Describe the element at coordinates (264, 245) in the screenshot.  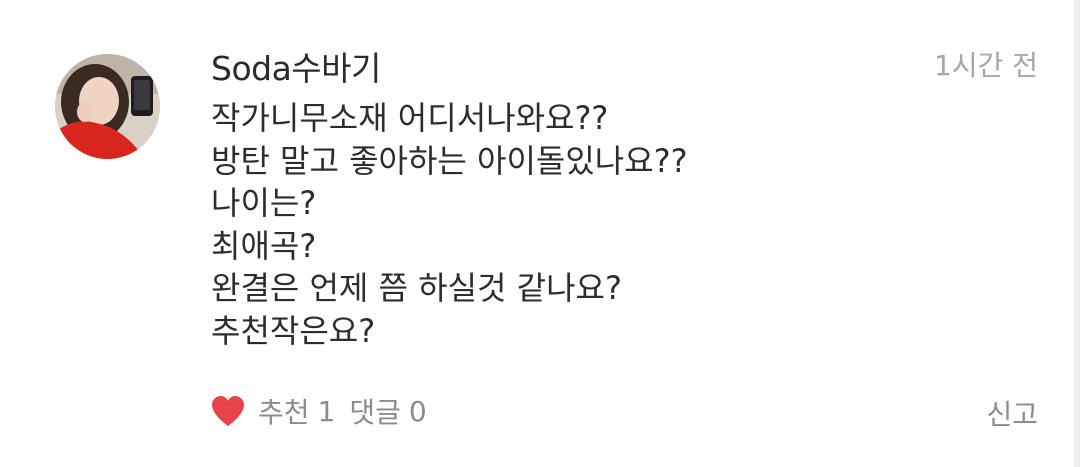
I see `comment-line: 최애곡?` at that location.